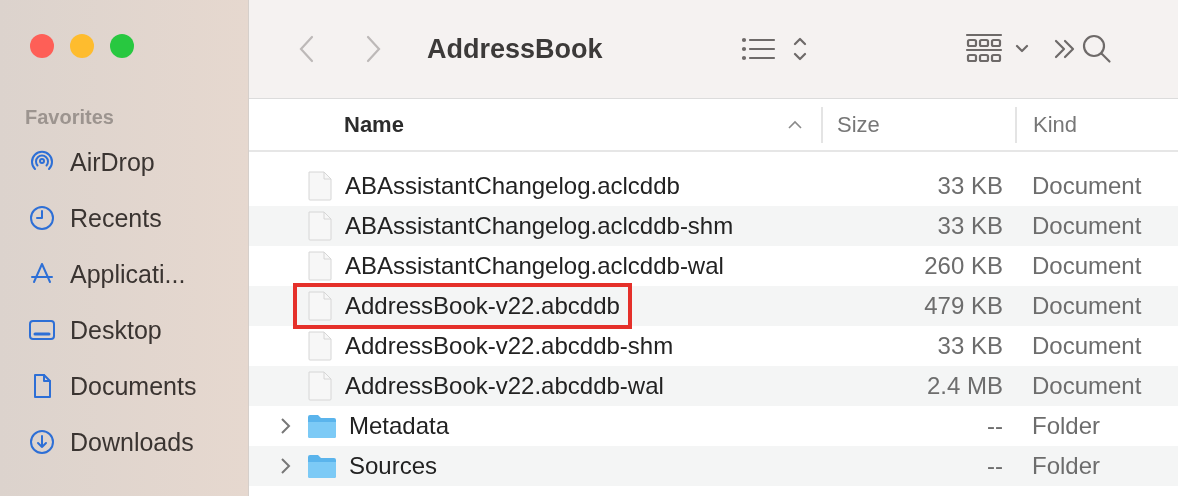 The height and width of the screenshot is (496, 1178). Describe the element at coordinates (920, 124) in the screenshot. I see `column-header: Size` at that location.